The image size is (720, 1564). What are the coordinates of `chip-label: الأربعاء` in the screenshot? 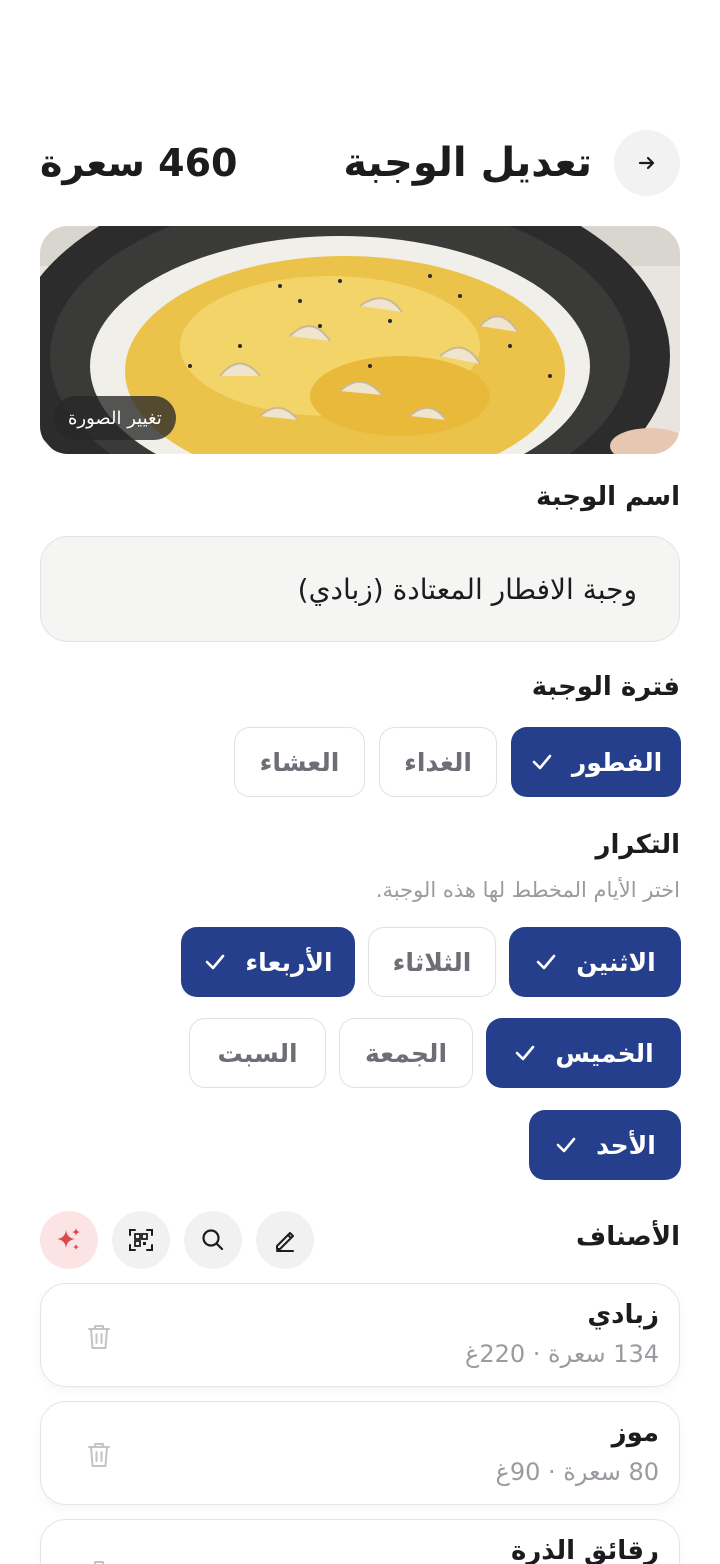 It's located at (289, 962).